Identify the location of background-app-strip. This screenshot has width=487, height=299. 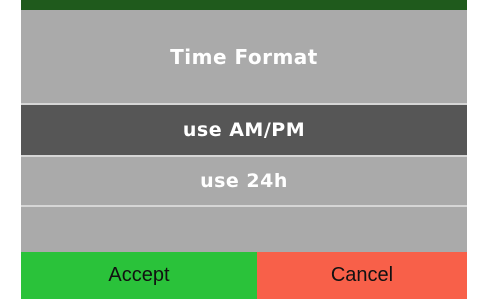
(244, 5).